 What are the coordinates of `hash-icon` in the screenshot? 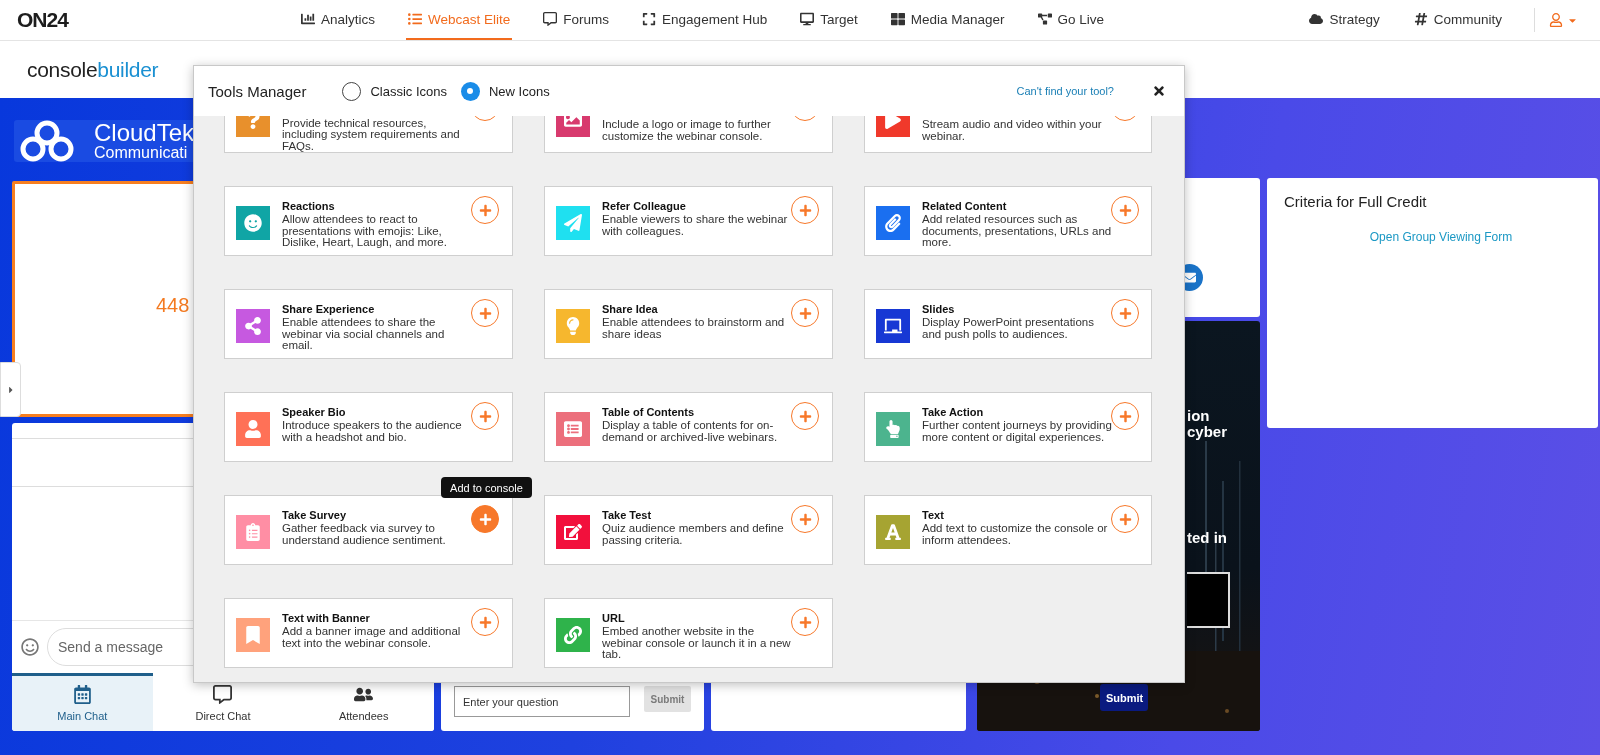 It's located at (1420, 19).